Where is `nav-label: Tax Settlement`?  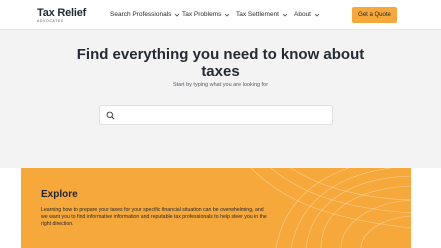
nav-label: Tax Settlement is located at coordinates (257, 14).